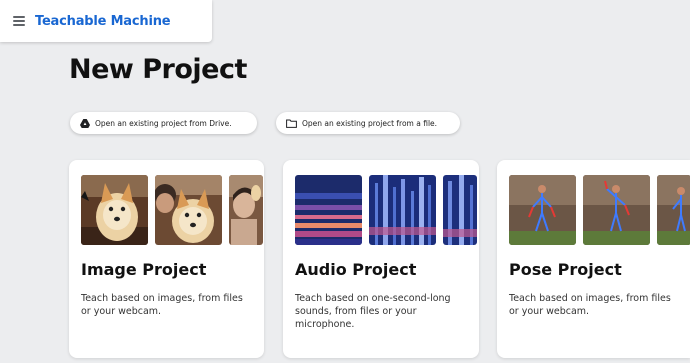 The height and width of the screenshot is (363, 690). Describe the element at coordinates (144, 269) in the screenshot. I see `image-project-title: Image Project` at that location.